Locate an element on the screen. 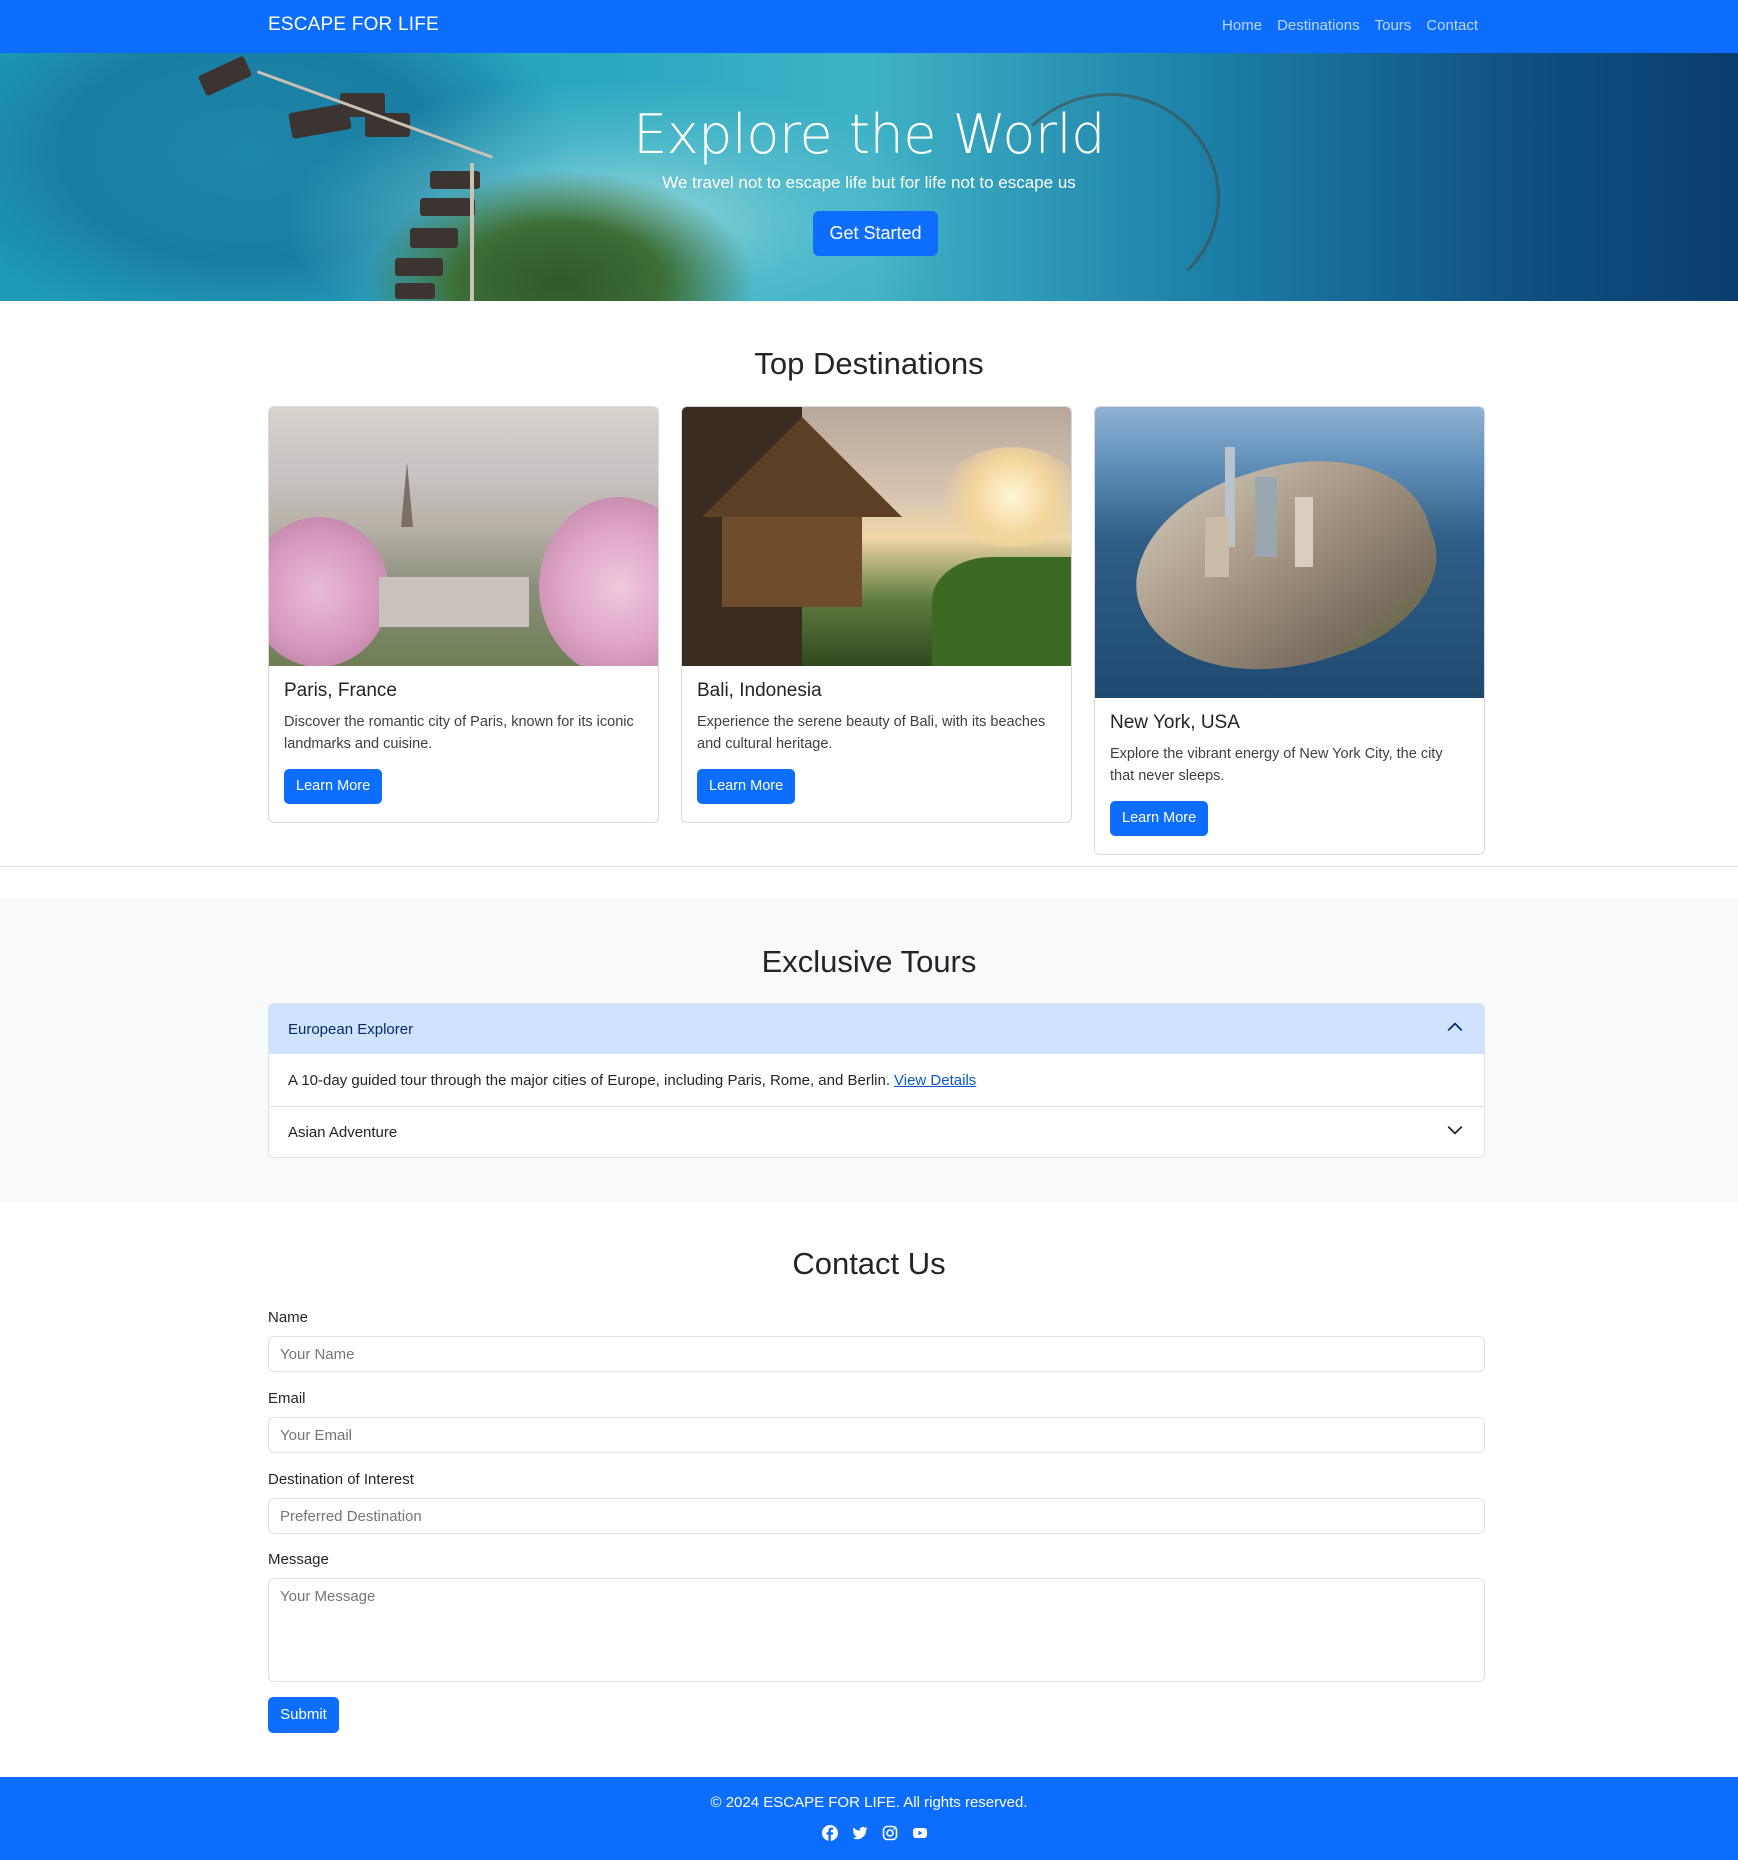  destinations-title: Top Destinations is located at coordinates (869, 363).